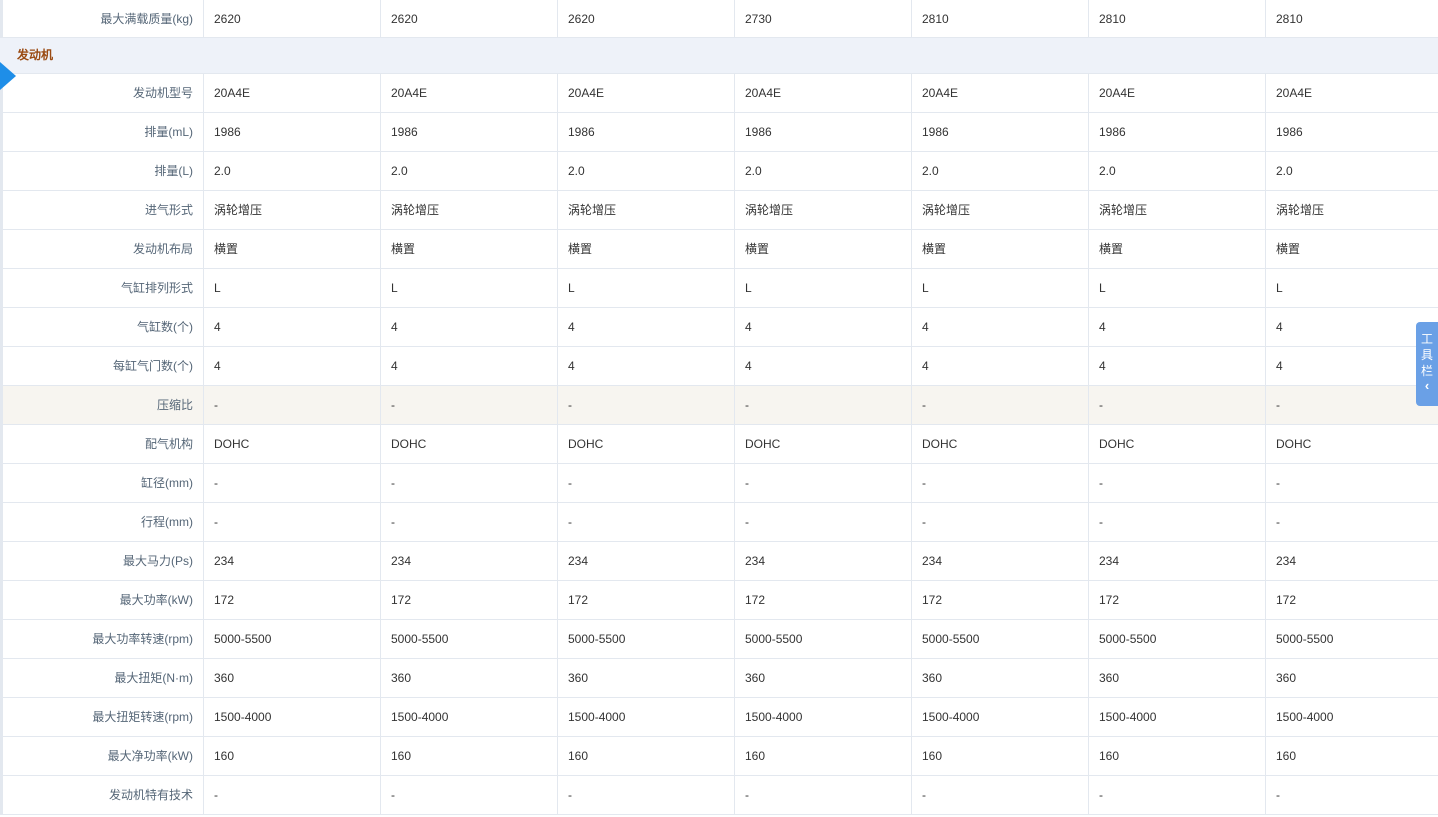 Image resolution: width=1438 pixels, height=817 pixels. What do you see at coordinates (1427, 364) in the screenshot?
I see `toolbar-tab: 工 具 栏 ‹` at bounding box center [1427, 364].